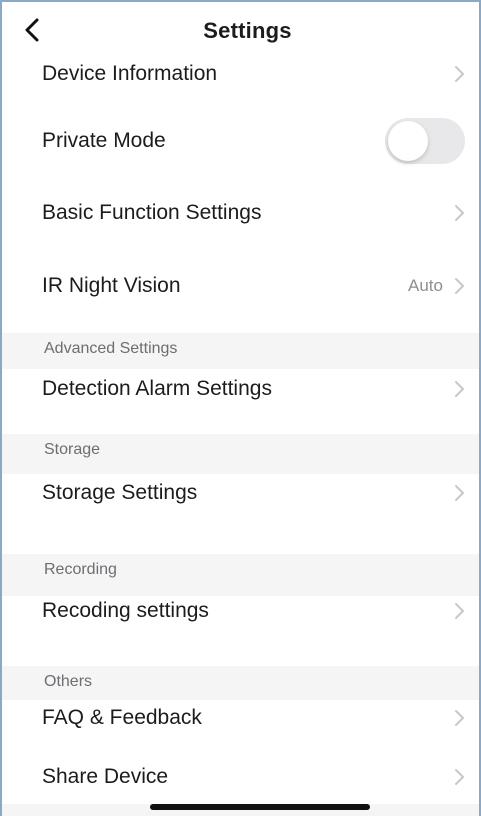 Image resolution: width=481 pixels, height=816 pixels. What do you see at coordinates (260, 807) in the screenshot?
I see `home-indicator` at bounding box center [260, 807].